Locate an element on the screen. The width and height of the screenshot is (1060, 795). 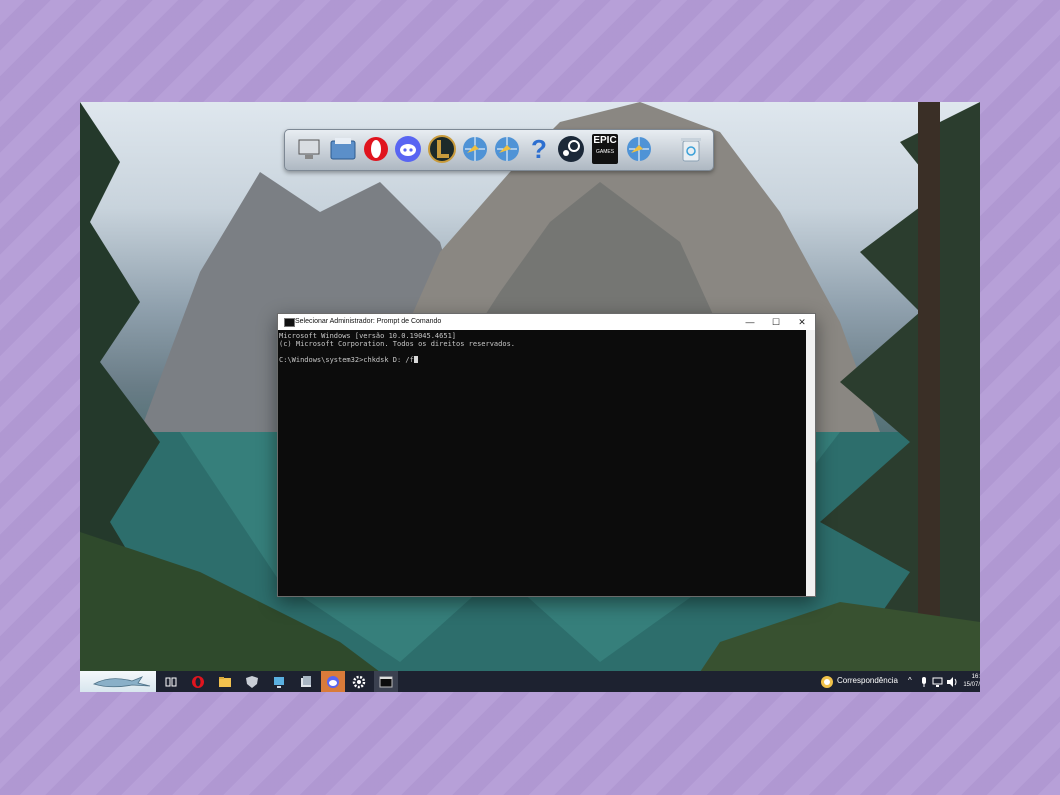
vpn-shield-icon is located at coordinates (252, 681).